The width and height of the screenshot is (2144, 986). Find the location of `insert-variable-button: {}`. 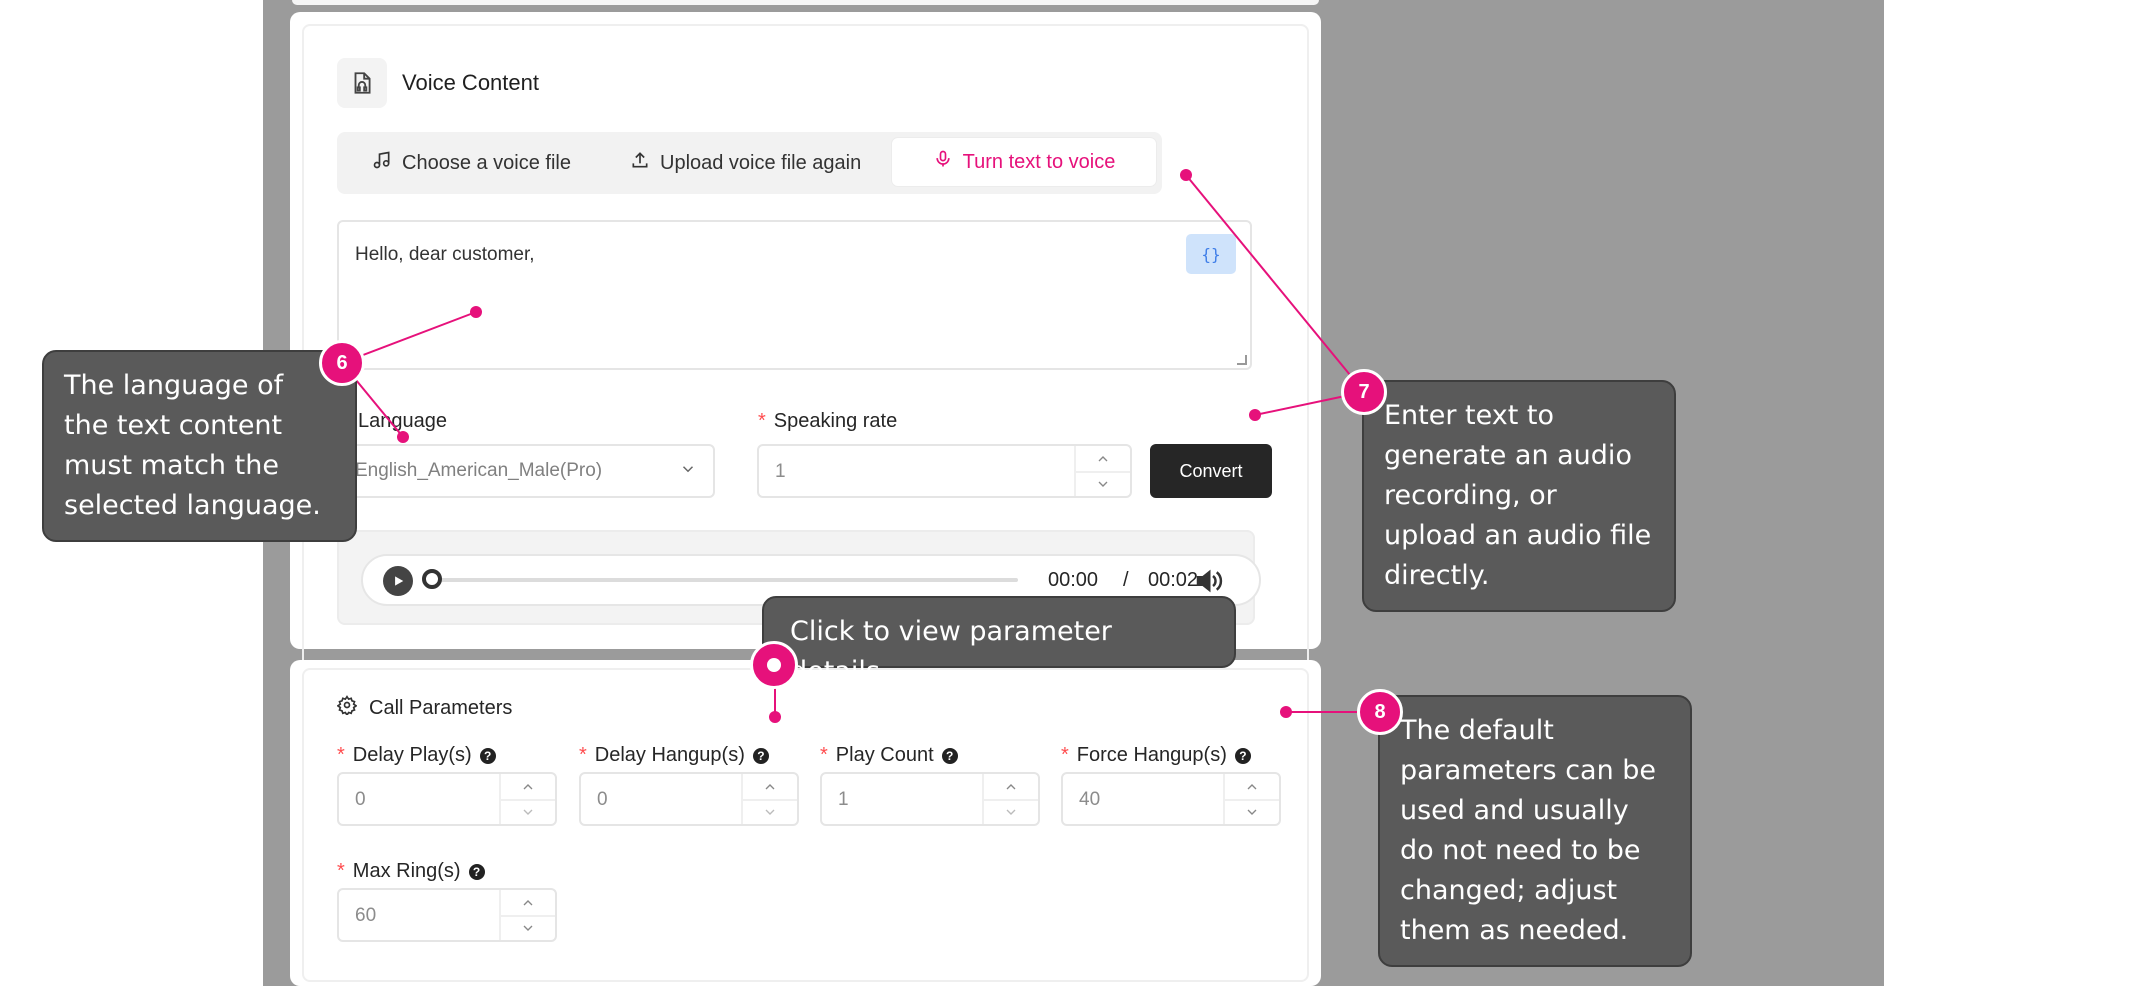

insert-variable-button: {} is located at coordinates (1211, 254).